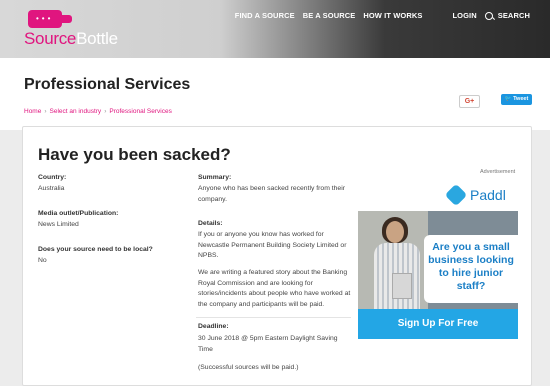 This screenshot has height=386, width=550. I want to click on speech-bubble-icon: •••, so click(50, 19).